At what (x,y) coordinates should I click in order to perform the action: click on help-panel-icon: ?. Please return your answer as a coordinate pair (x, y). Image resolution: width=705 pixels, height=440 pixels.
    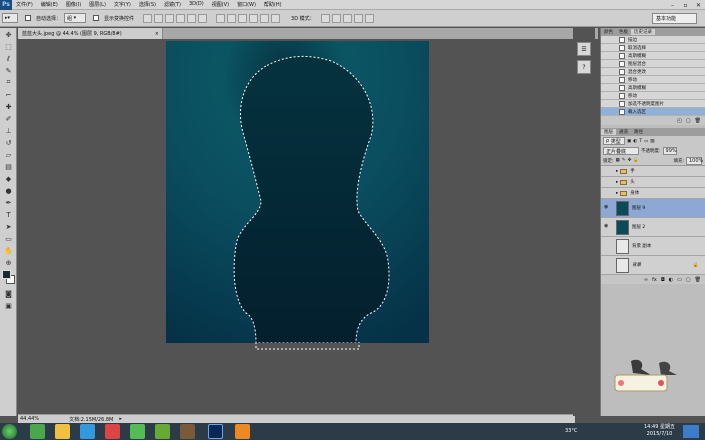
    Looking at the image, I should click on (584, 67).